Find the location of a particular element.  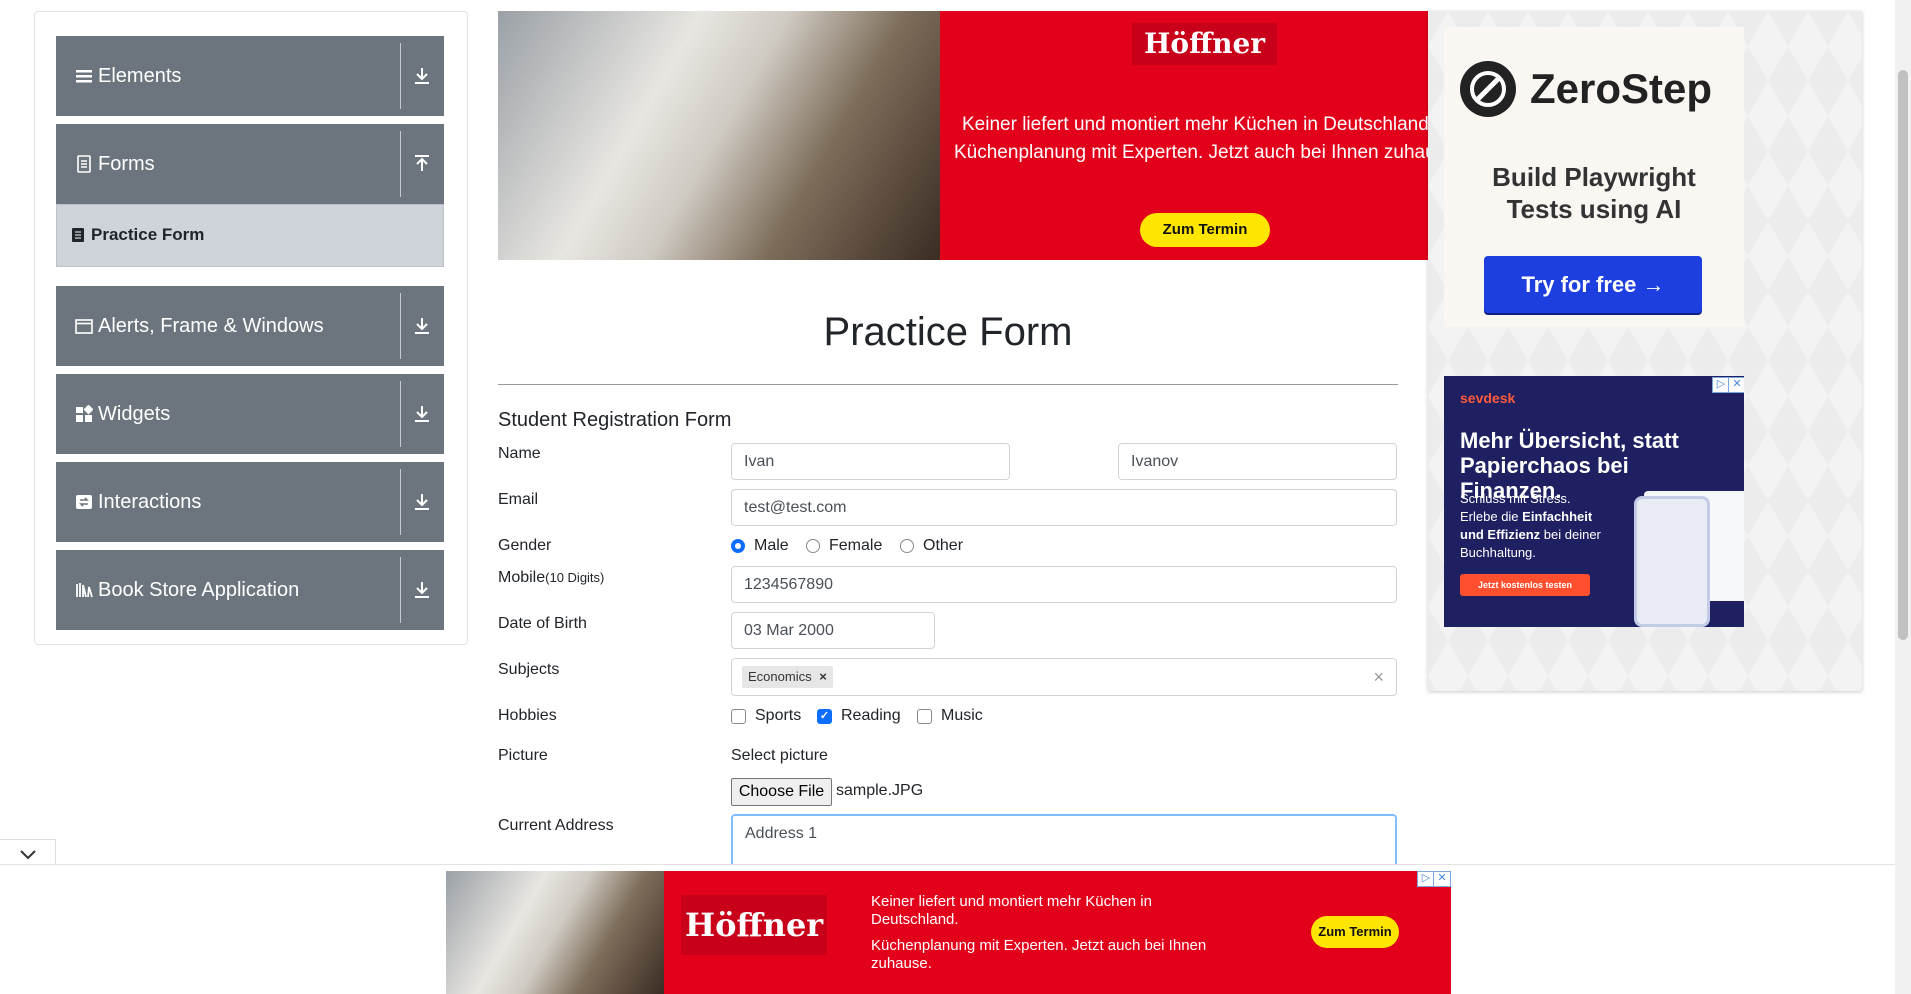

sidebar-group-label: Forms is located at coordinates (126, 164).